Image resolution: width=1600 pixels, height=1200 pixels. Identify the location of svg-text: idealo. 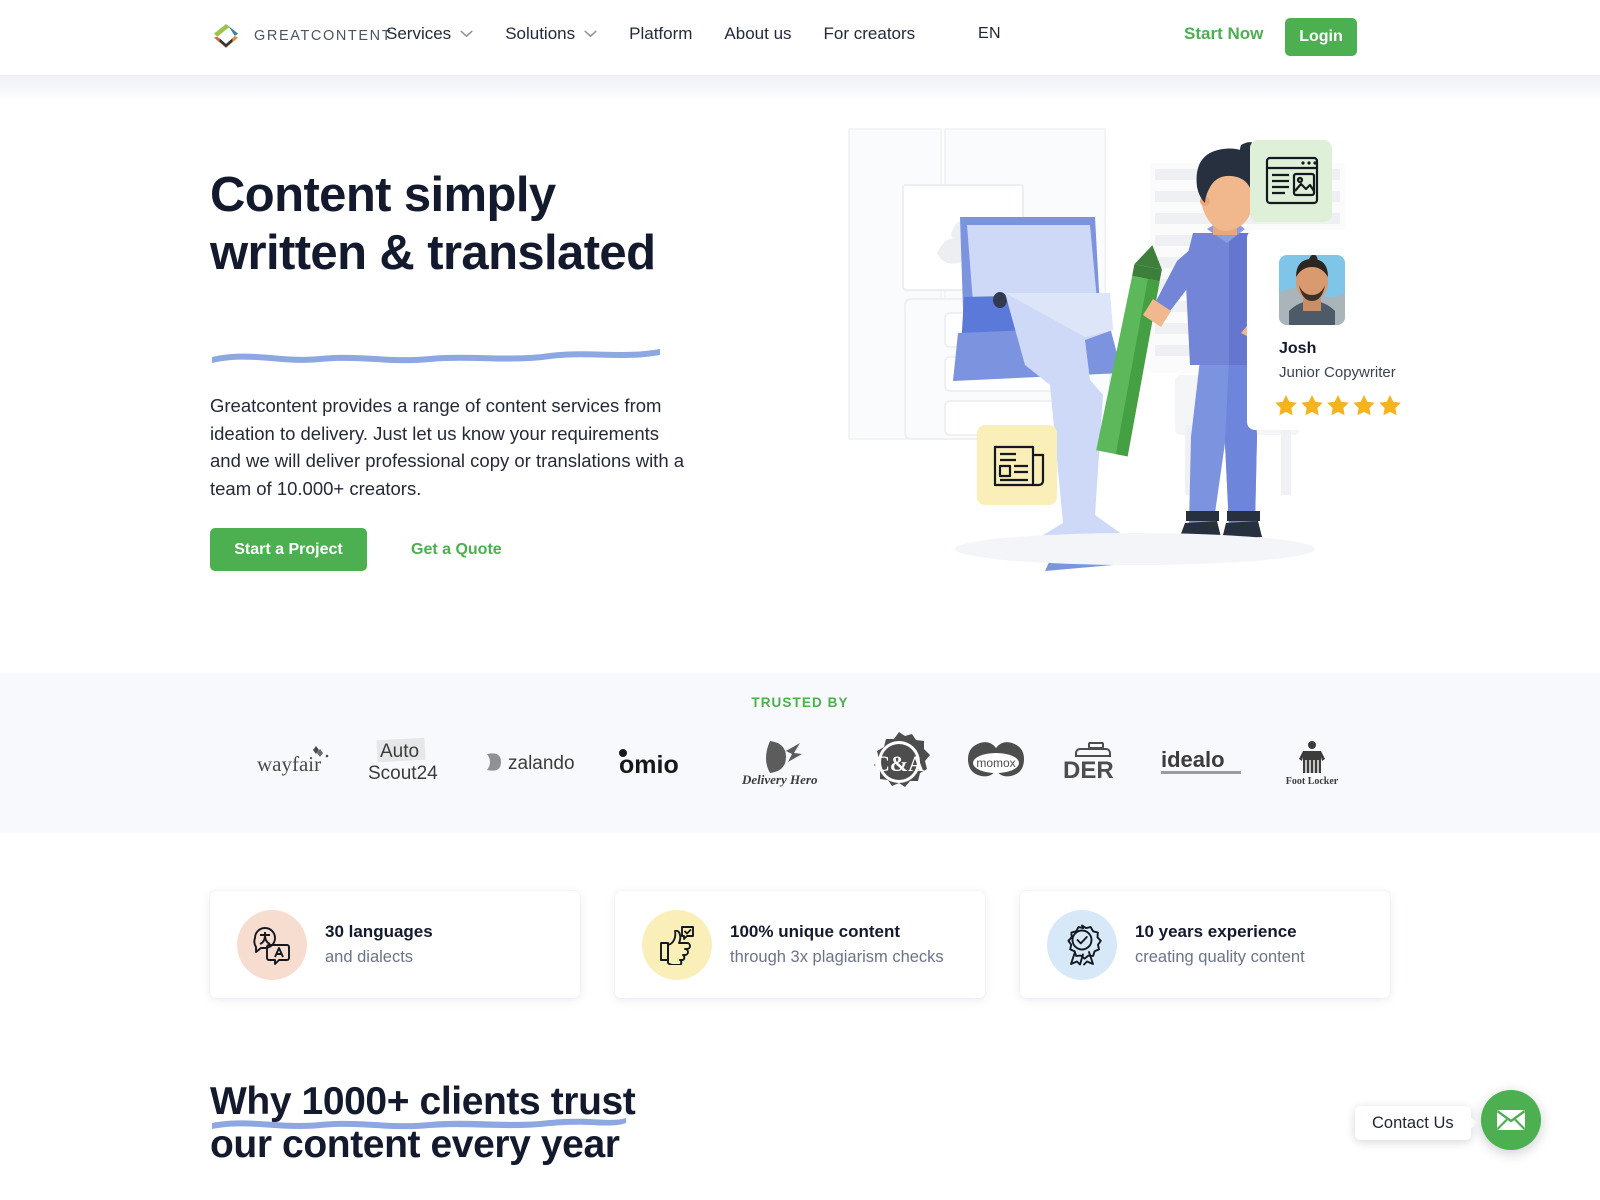
(1193, 759).